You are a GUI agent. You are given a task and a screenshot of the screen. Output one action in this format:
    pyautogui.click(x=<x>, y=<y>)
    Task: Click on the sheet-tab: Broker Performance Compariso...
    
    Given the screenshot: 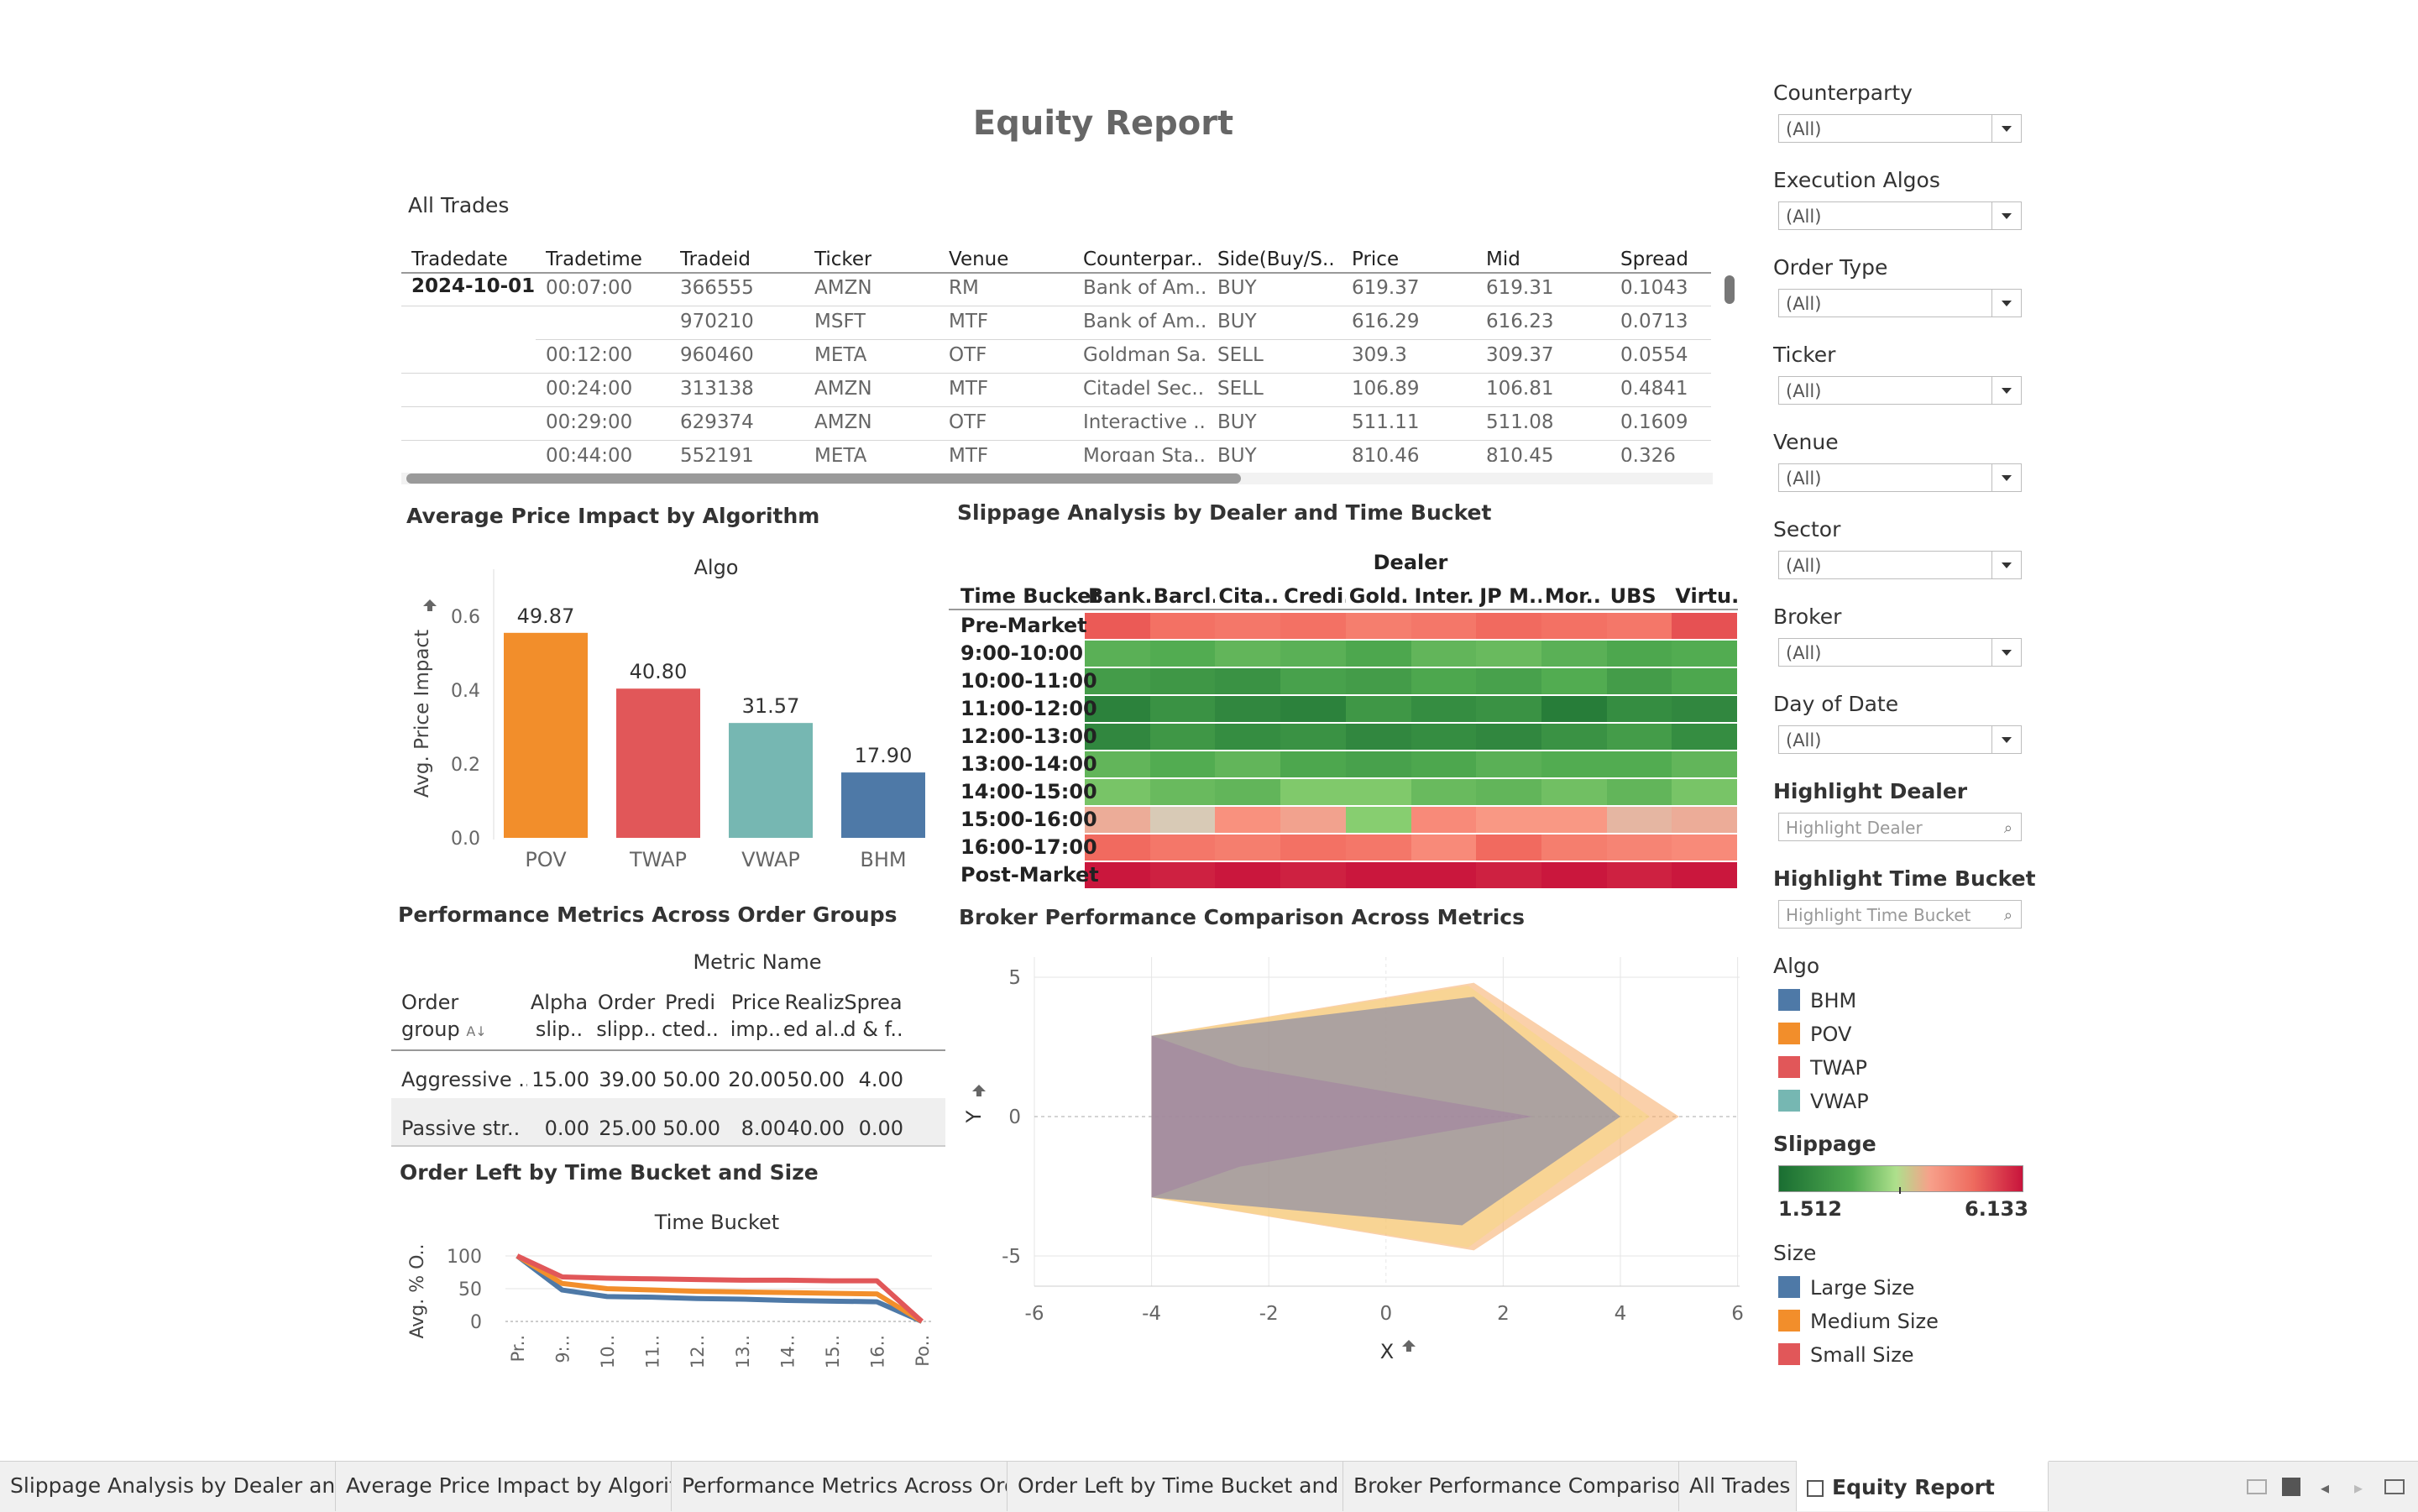 What is the action you would take?
    pyautogui.click(x=1511, y=1486)
    